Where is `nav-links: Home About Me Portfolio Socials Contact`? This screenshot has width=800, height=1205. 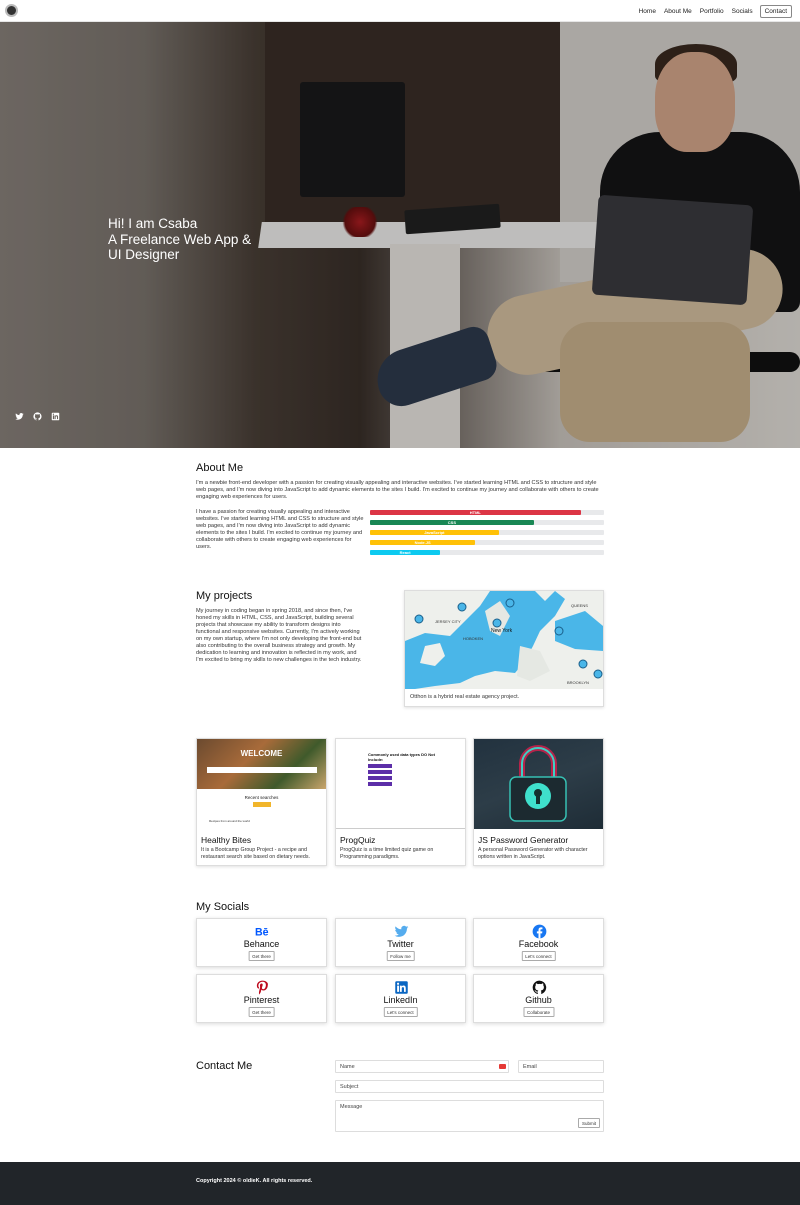 nav-links: Home About Me Portfolio Socials Contact is located at coordinates (715, 11).